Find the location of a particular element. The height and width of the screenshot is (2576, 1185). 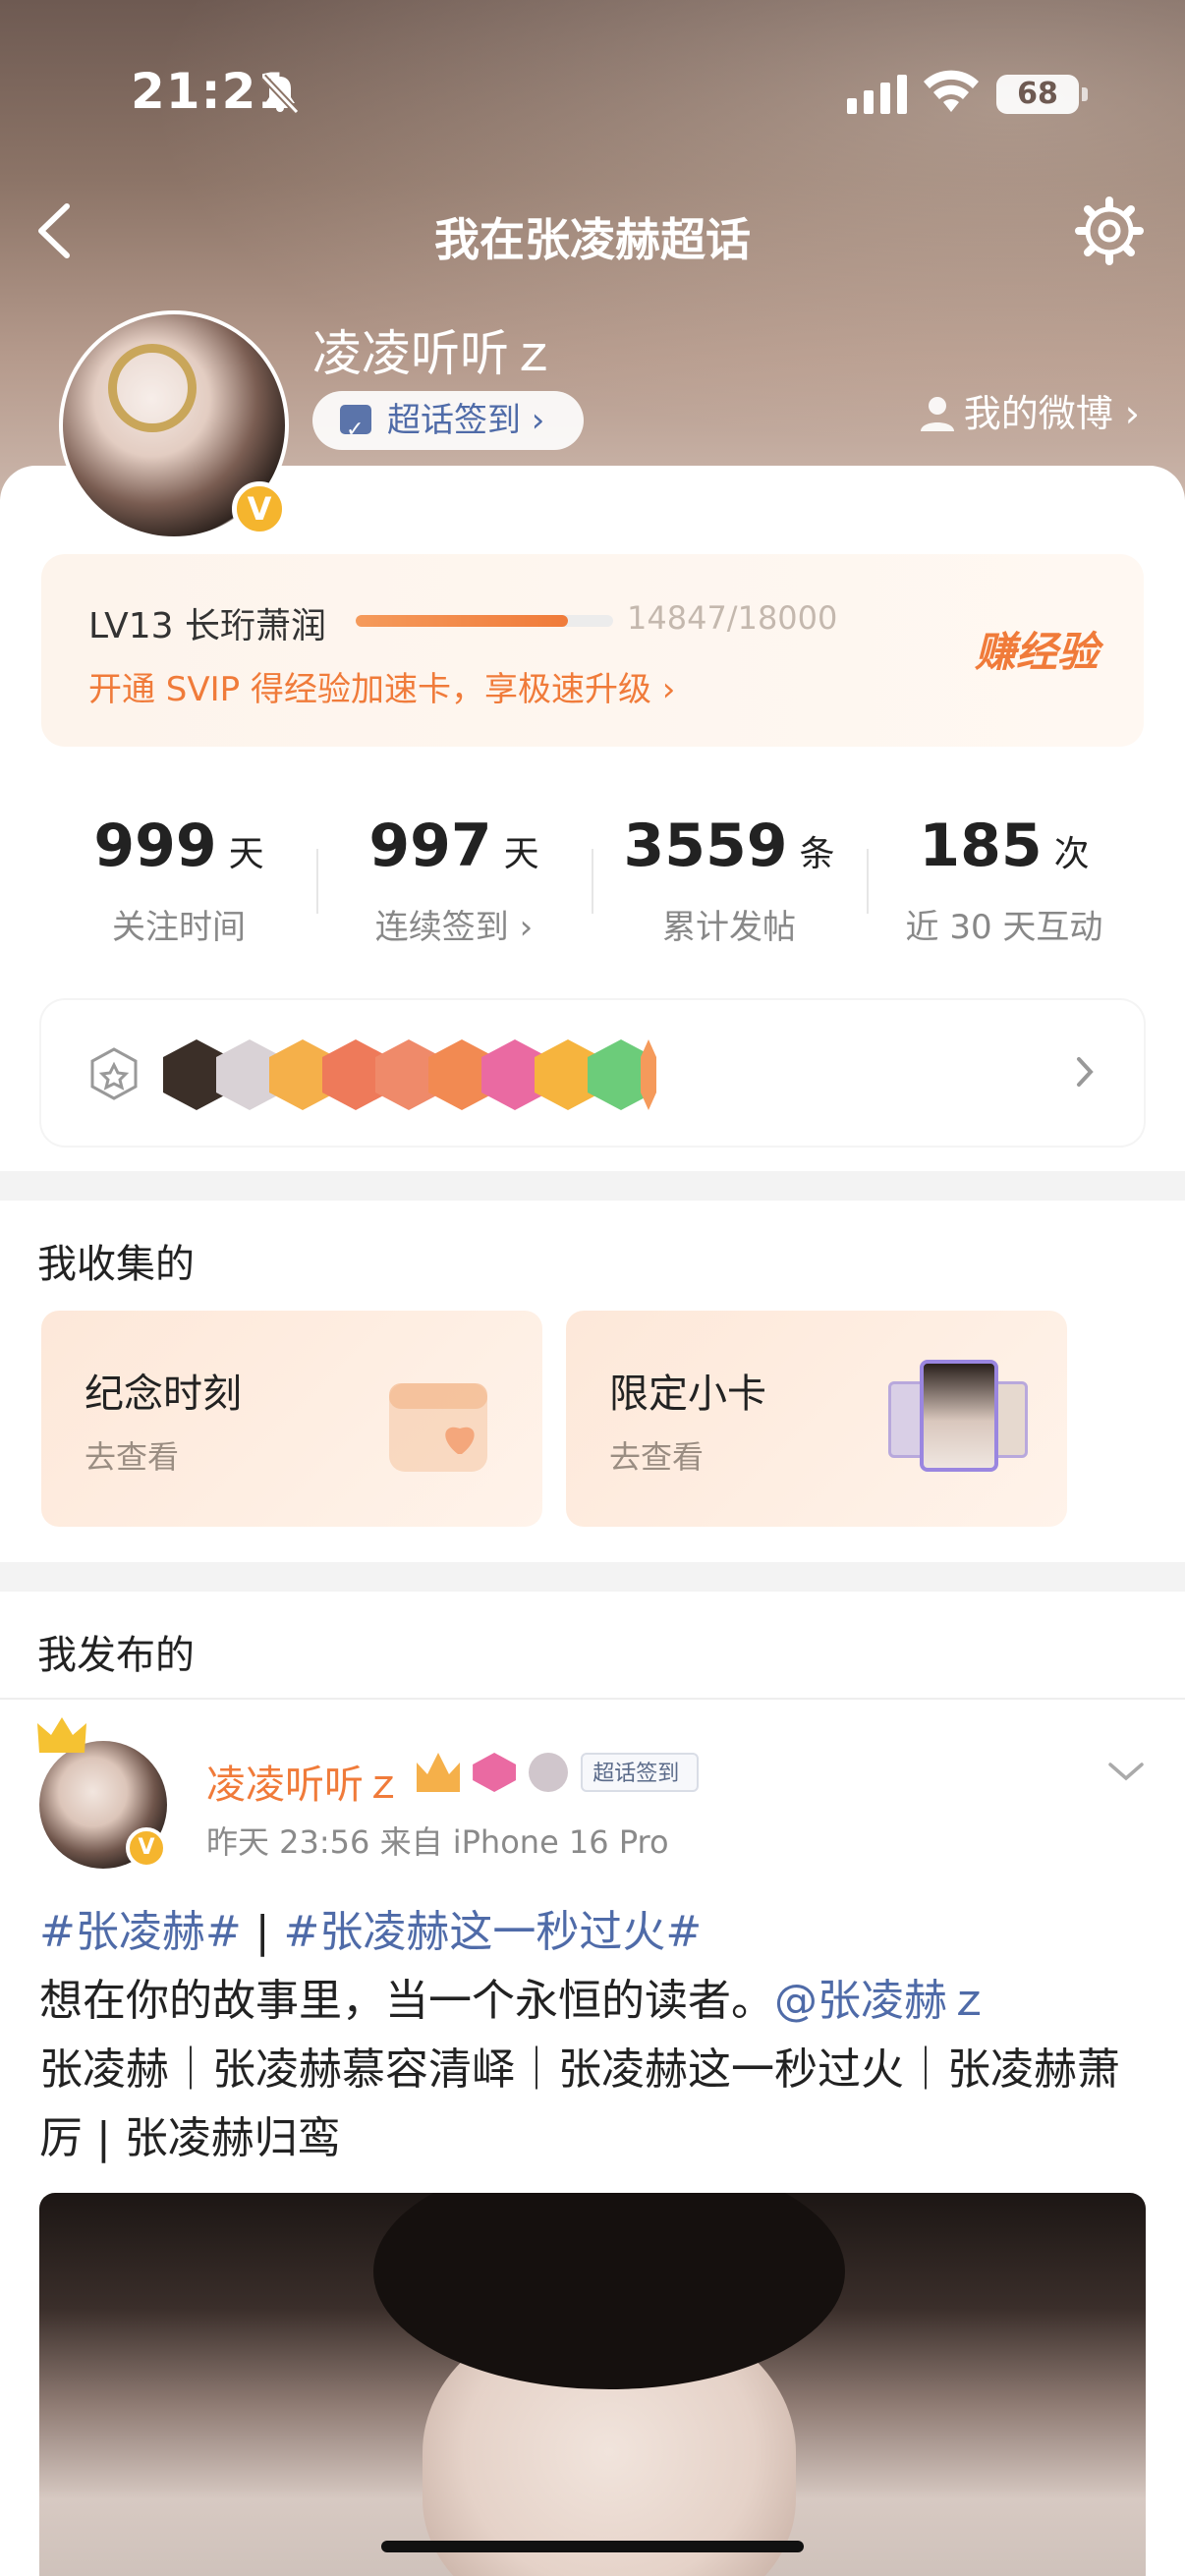

lv13-badge-icon is located at coordinates (495, 1772).